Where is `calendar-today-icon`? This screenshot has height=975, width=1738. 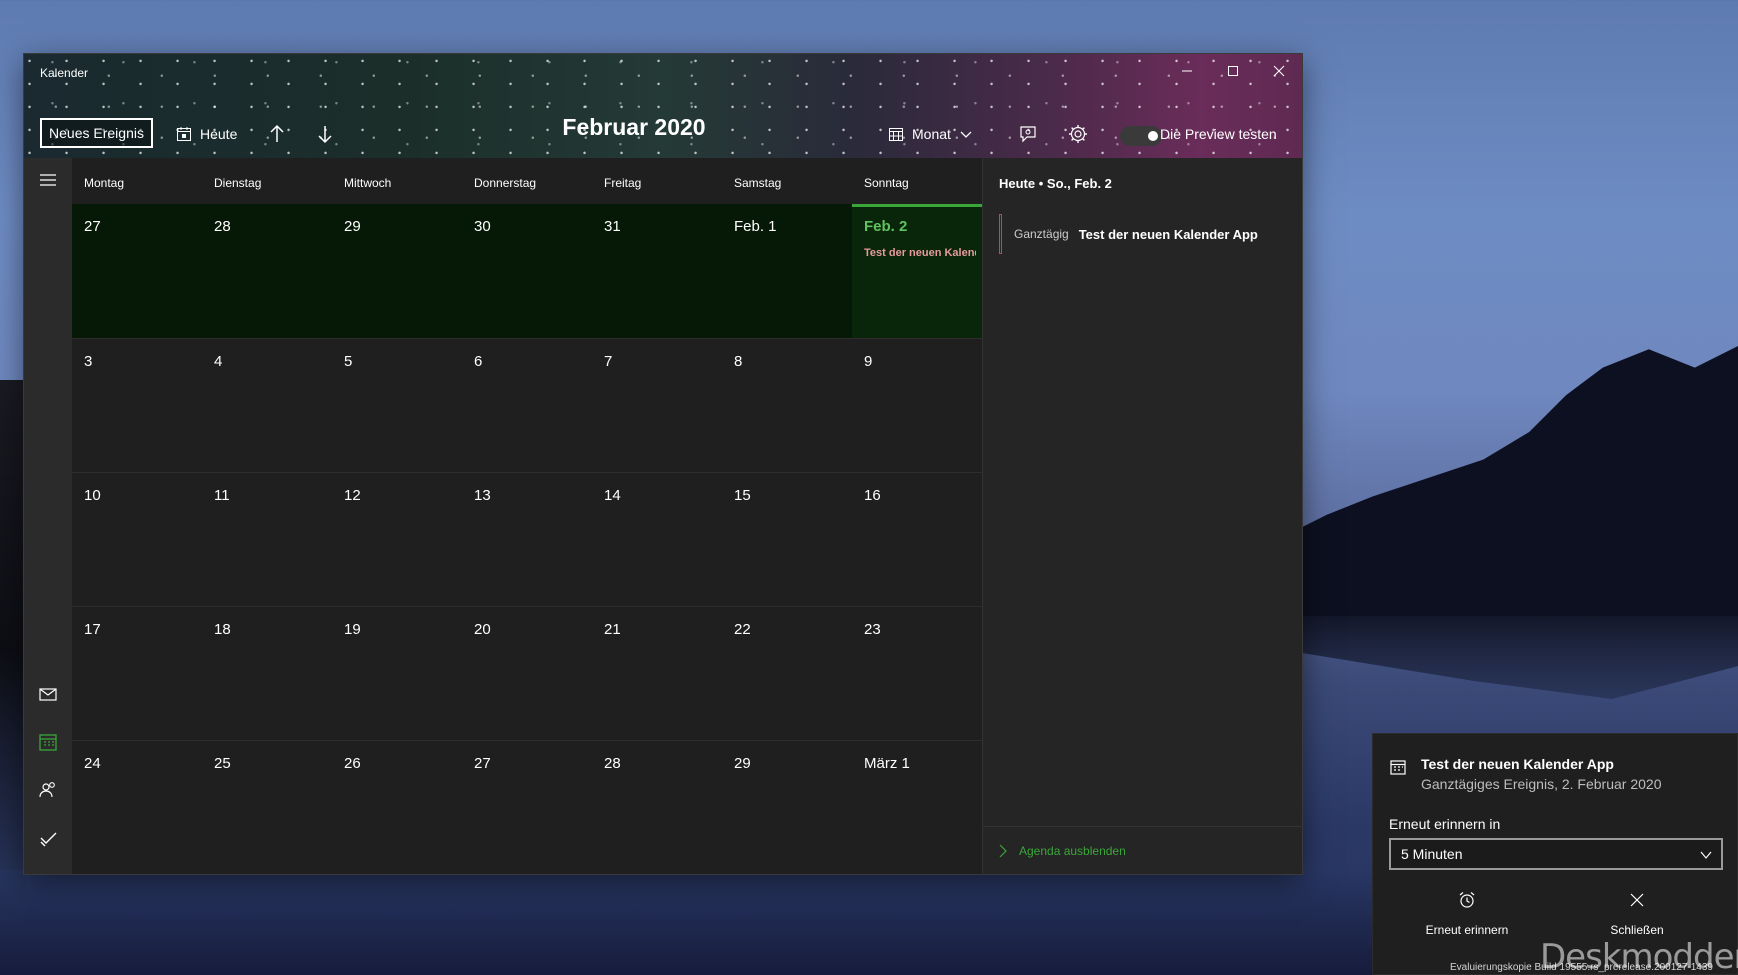 calendar-today-icon is located at coordinates (184, 134).